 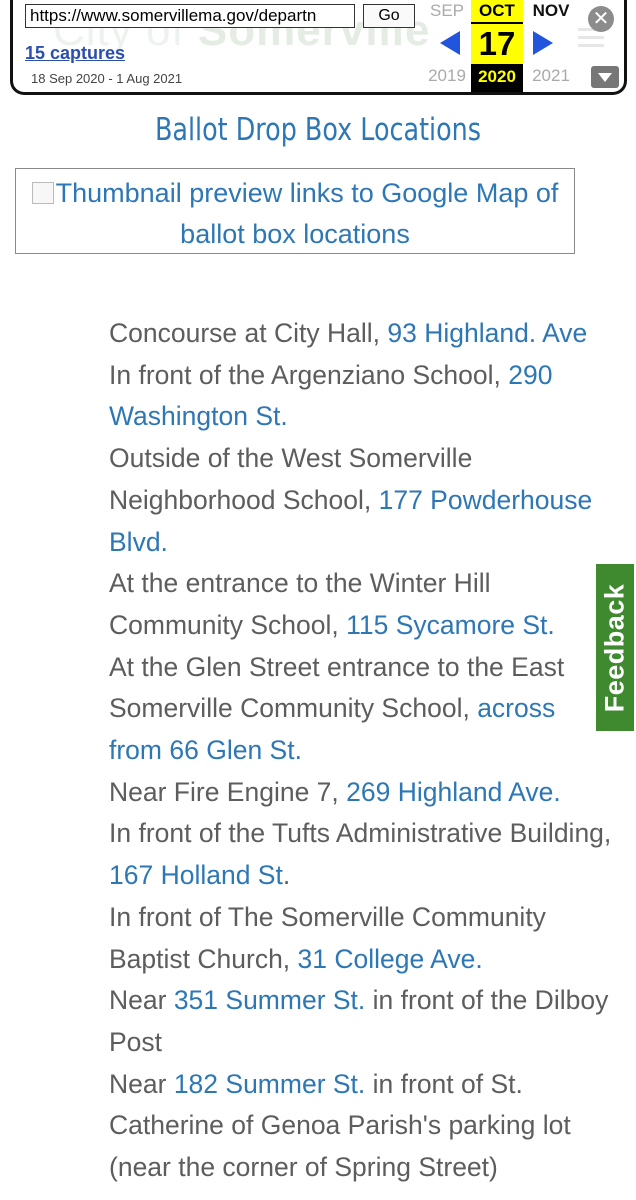 What do you see at coordinates (190, 16) in the screenshot?
I see `url-input: https://www.somervillema.gov/departn` at bounding box center [190, 16].